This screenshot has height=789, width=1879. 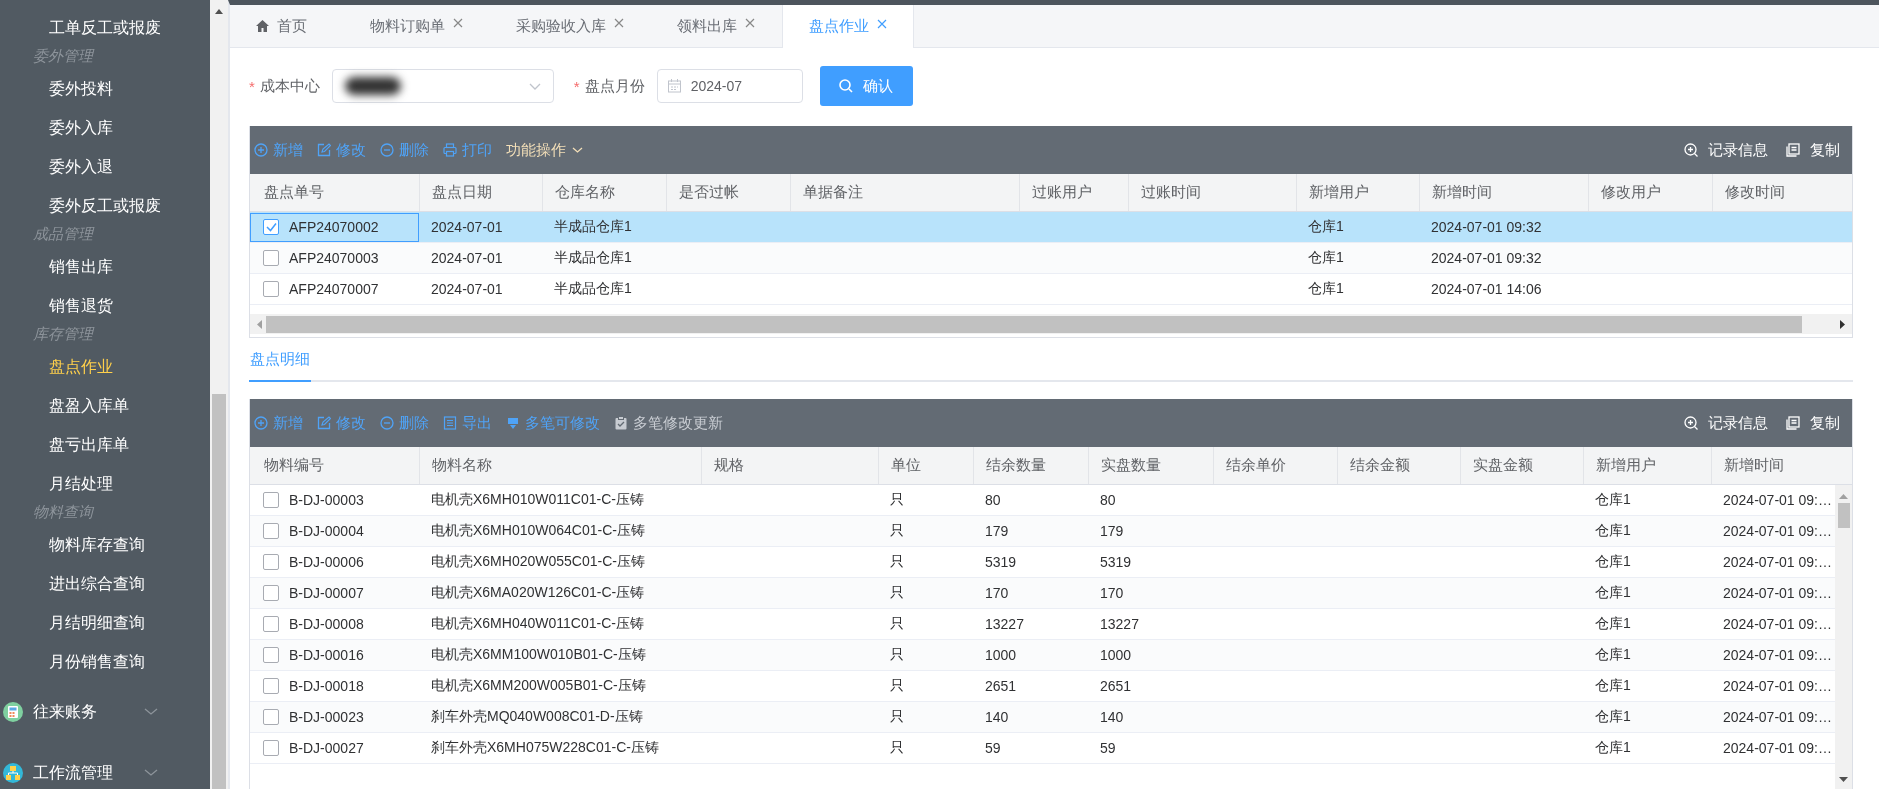 What do you see at coordinates (513, 423) in the screenshot?
I see `stamp-icon` at bounding box center [513, 423].